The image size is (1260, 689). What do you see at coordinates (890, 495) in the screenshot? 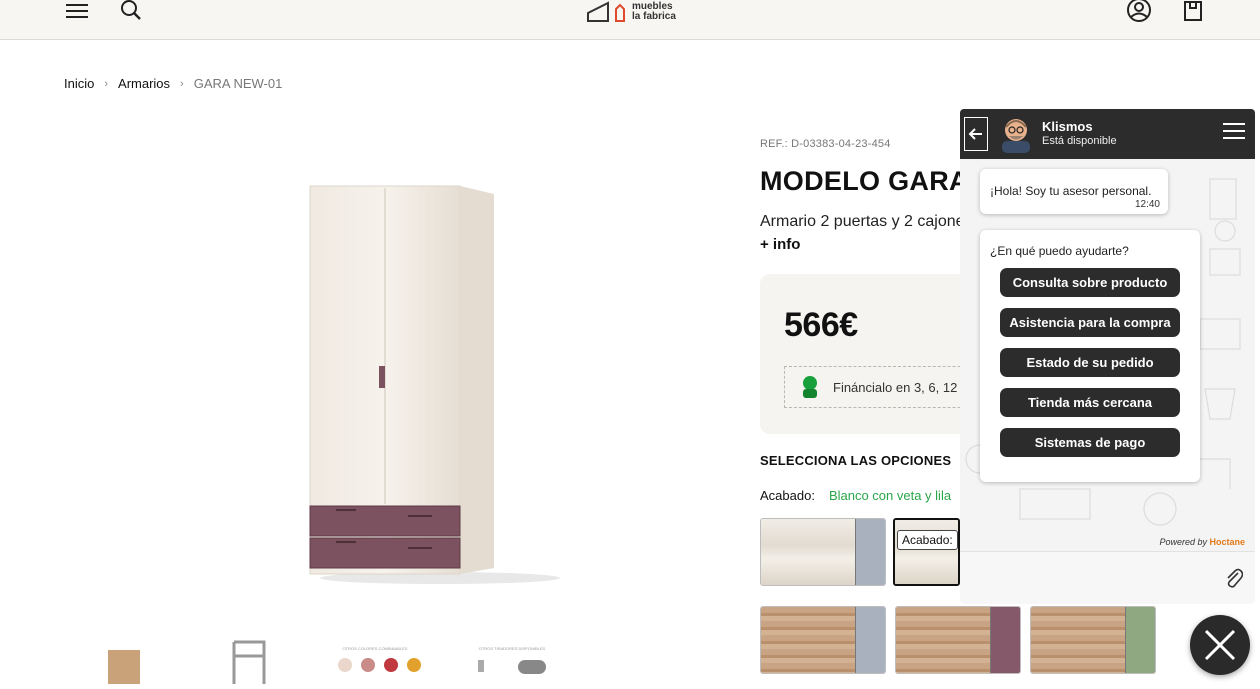
I see `finish-value: Blanco con veta y lila` at bounding box center [890, 495].